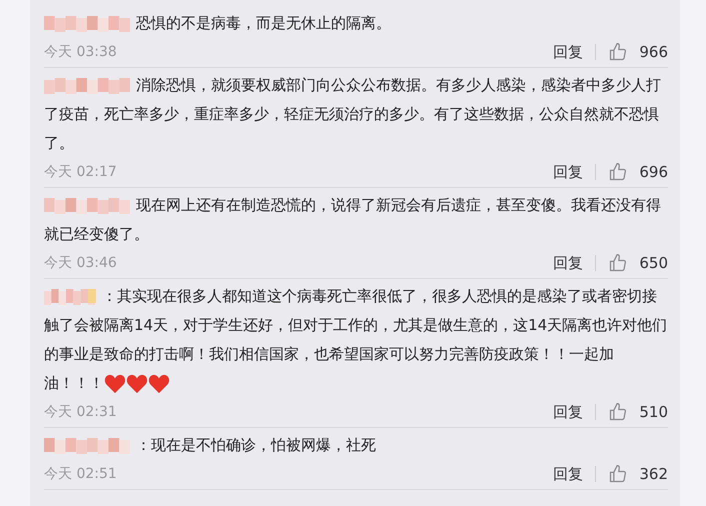 This screenshot has height=506, width=706. Describe the element at coordinates (653, 412) in the screenshot. I see `like-count: 510` at that location.